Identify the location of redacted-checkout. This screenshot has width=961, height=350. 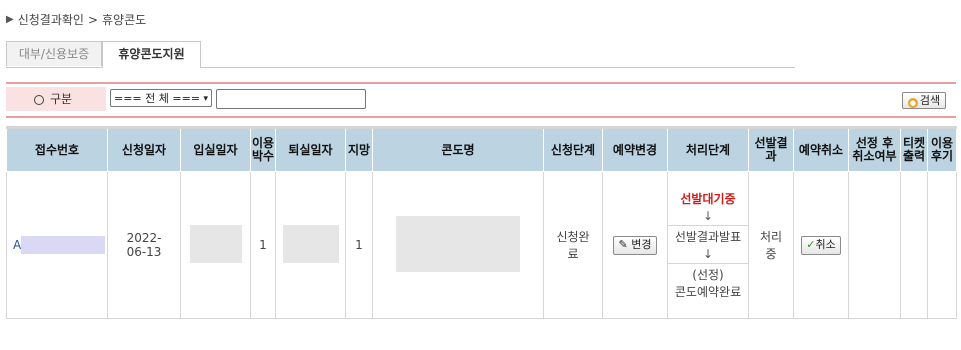
(310, 243).